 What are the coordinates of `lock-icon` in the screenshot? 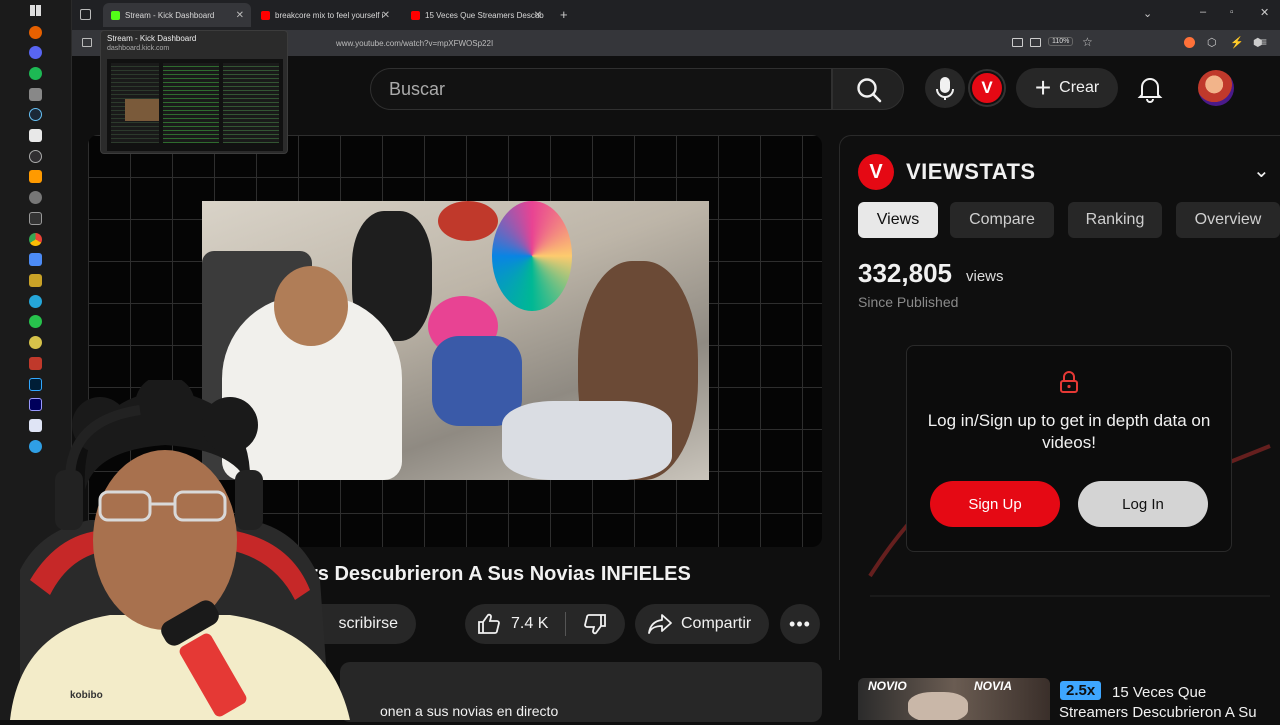 It's located at (1069, 382).